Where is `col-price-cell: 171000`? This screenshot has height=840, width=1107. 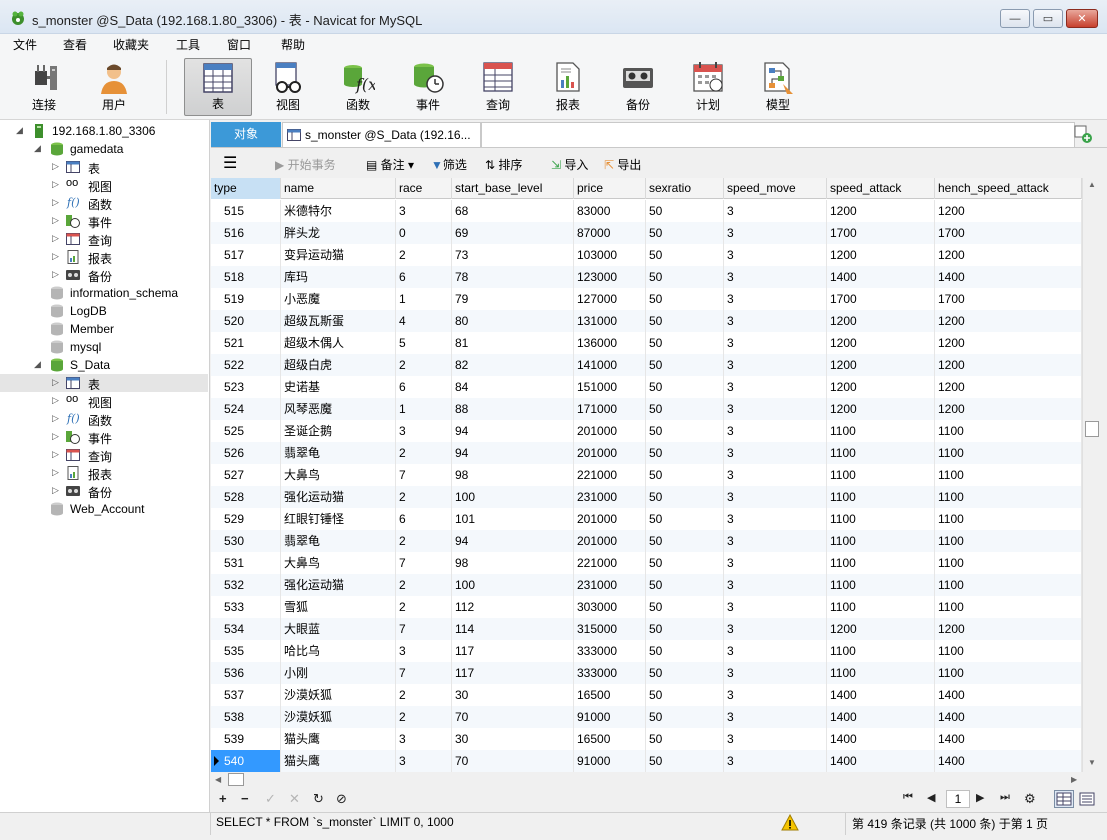
col-price-cell: 171000 is located at coordinates (610, 409).